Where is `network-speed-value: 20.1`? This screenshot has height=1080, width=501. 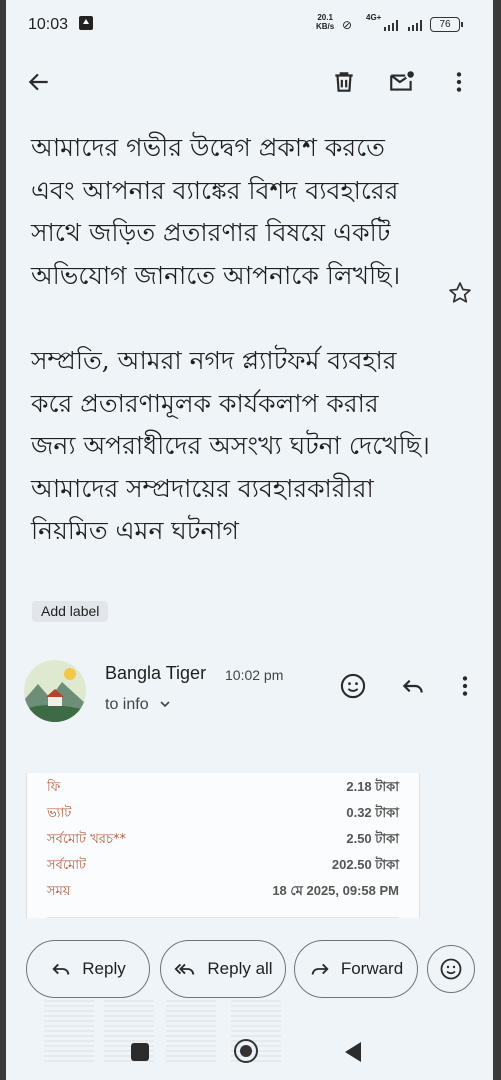 network-speed-value: 20.1 is located at coordinates (325, 17).